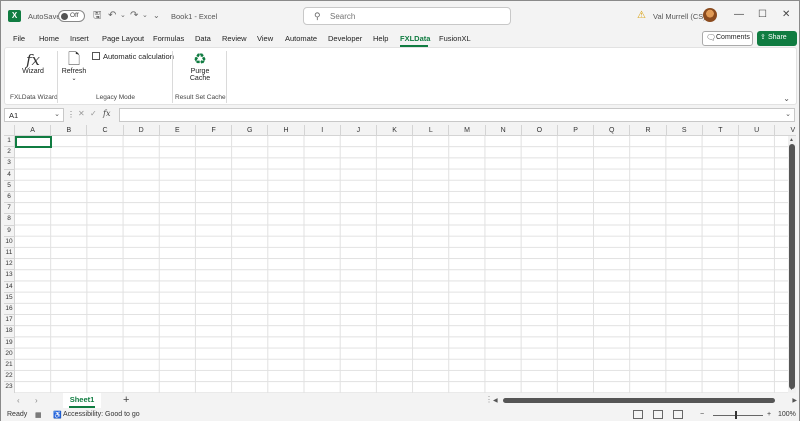 Image resolution: width=800 pixels, height=421 pixels. I want to click on tab-formulas: Formulas, so click(168, 38).